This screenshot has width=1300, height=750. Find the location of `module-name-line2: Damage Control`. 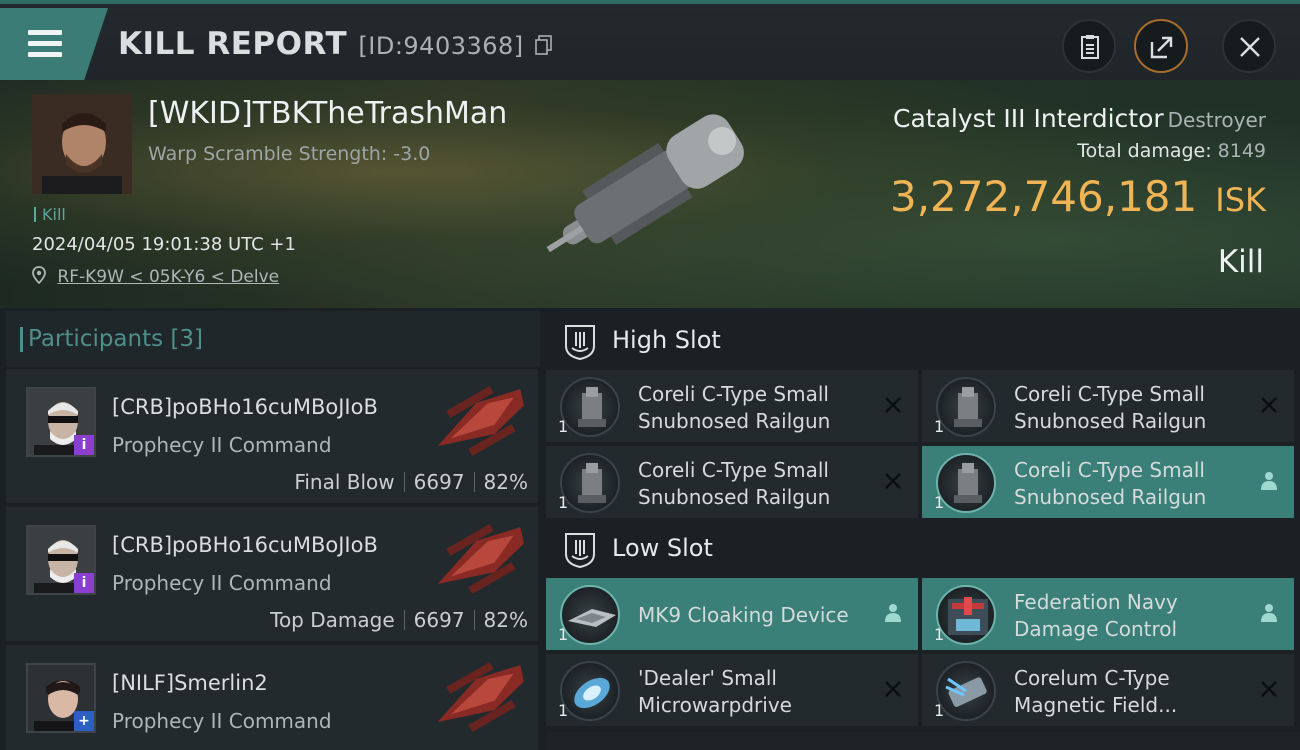

module-name-line2: Damage Control is located at coordinates (1096, 629).